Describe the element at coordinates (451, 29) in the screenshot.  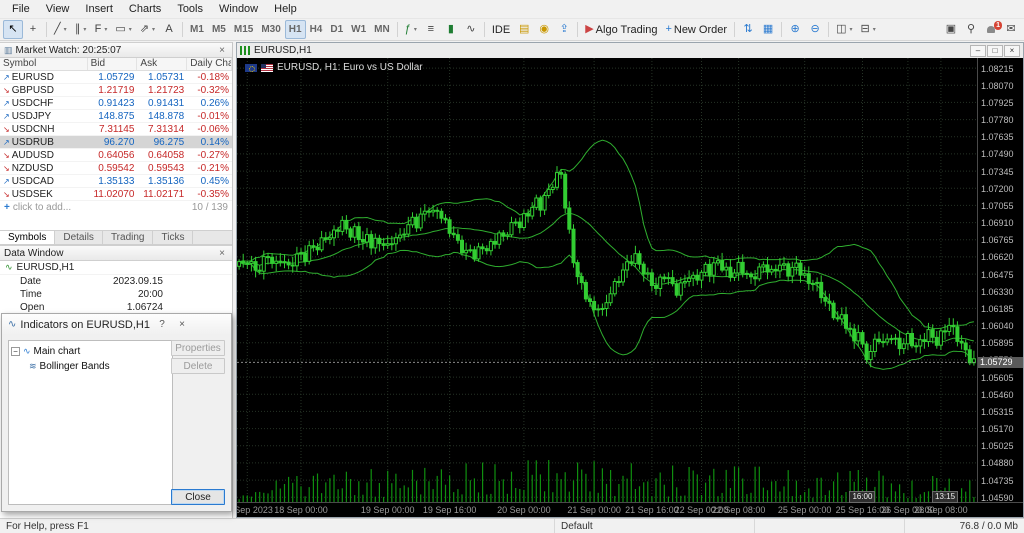
I see `tool-chart-candles: ▮` at that location.